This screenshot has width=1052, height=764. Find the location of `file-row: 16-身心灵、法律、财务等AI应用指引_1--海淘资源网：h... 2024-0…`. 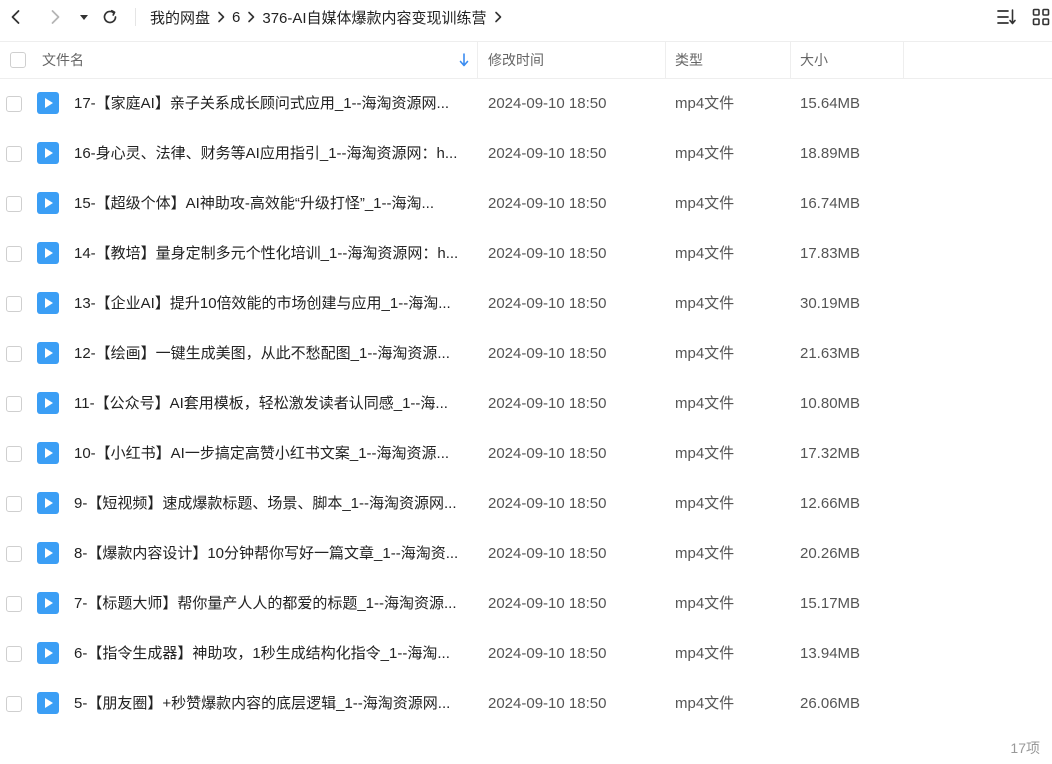

file-row: 16-身心灵、法律、财务等AI应用指引_1--海淘资源网：h... 2024-0… is located at coordinates (526, 154).